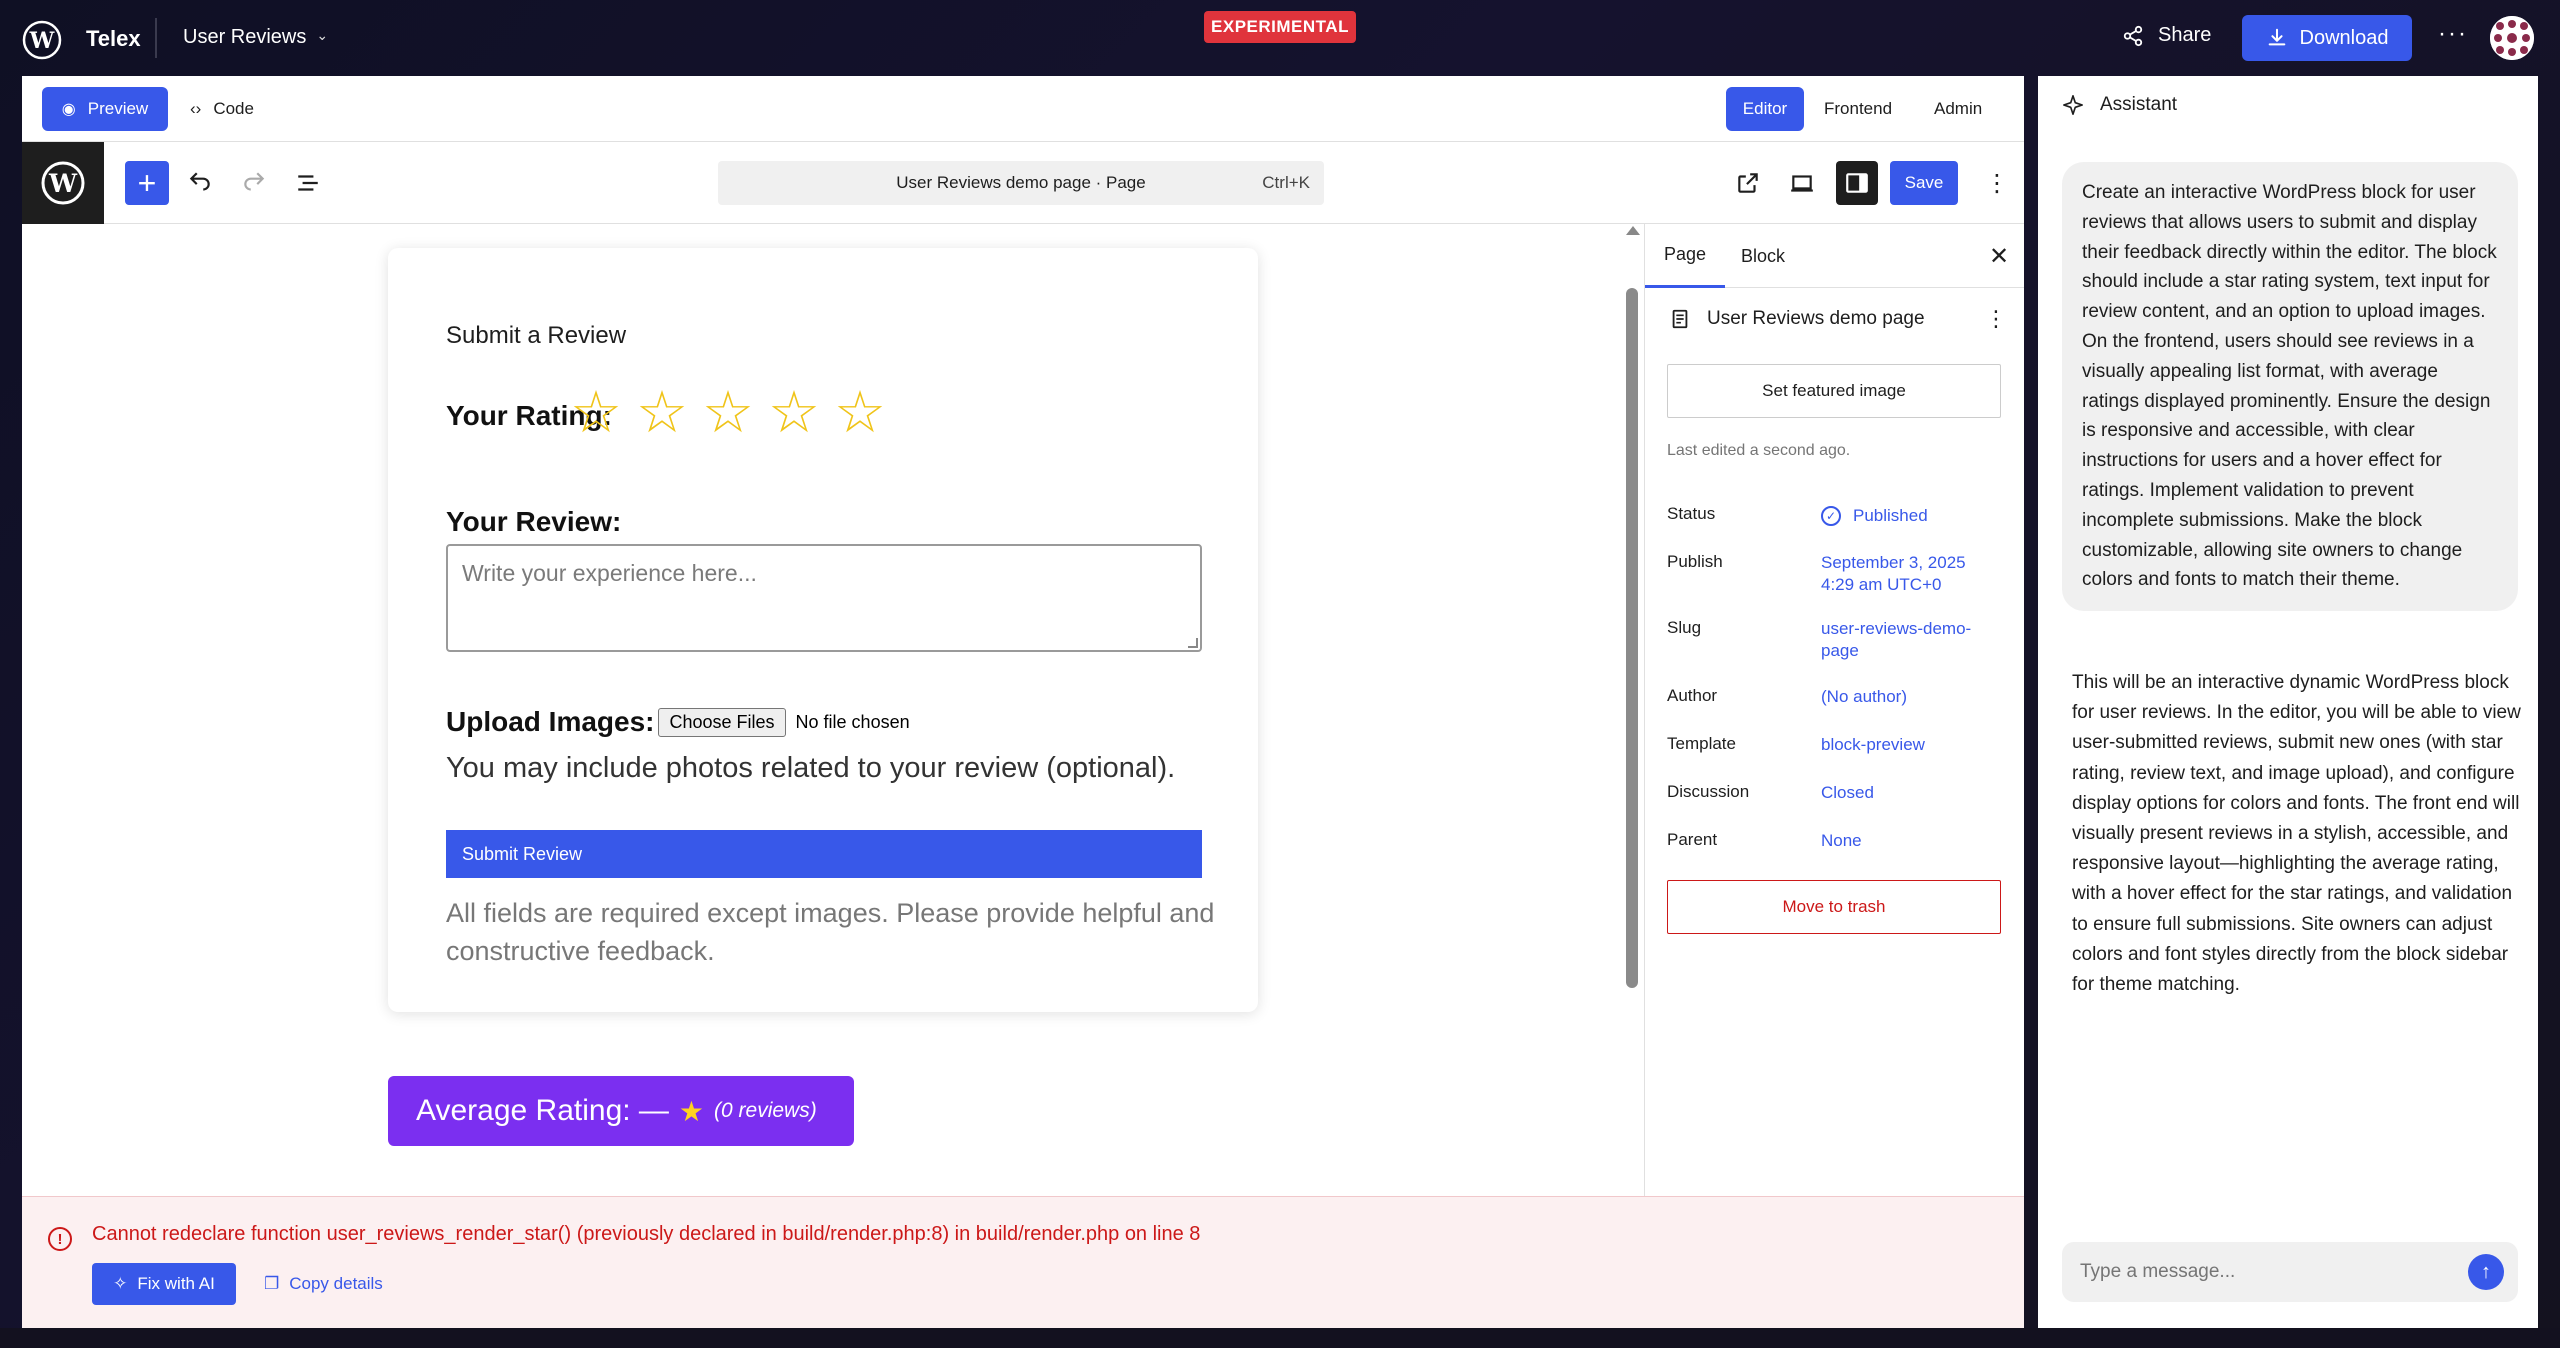 This screenshot has height=1348, width=2560. I want to click on preview-label: Preview, so click(118, 108).